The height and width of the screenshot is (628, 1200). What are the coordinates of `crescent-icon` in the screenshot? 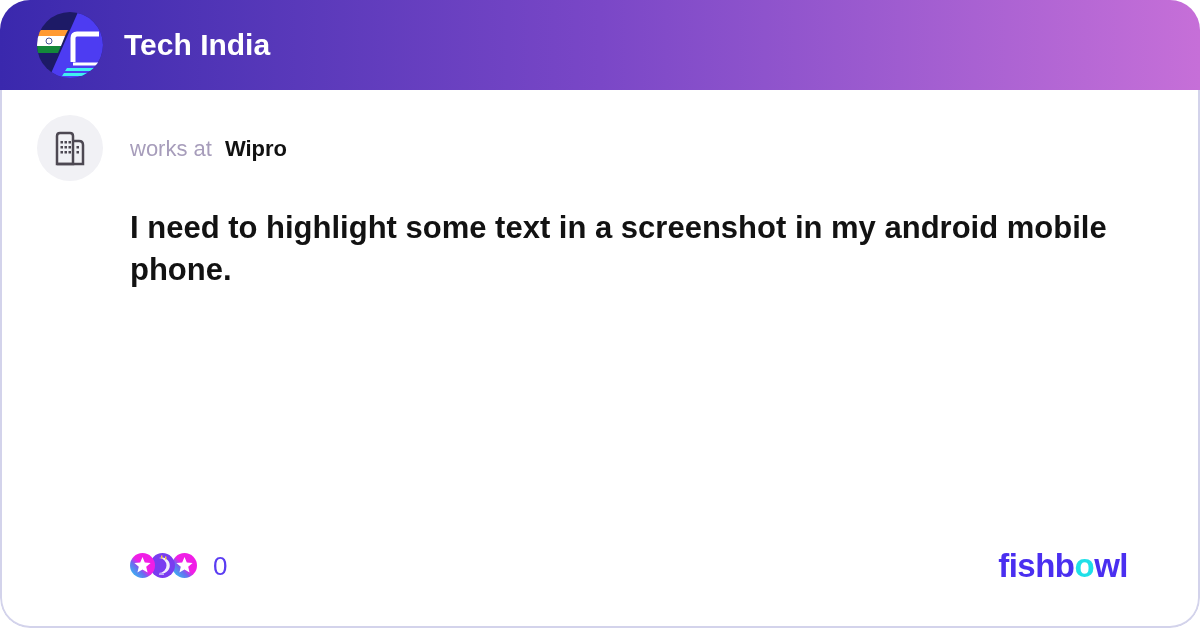 It's located at (162, 565).